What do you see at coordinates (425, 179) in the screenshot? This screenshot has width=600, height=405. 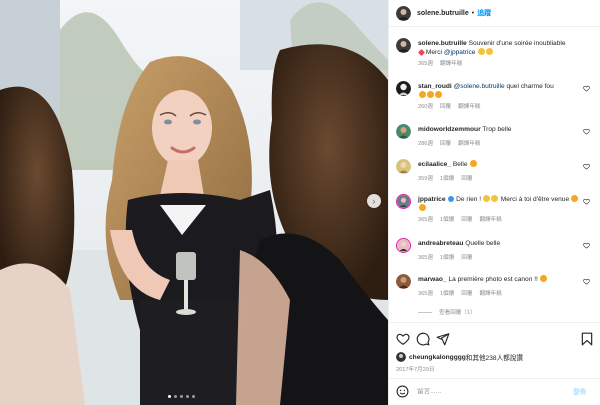 I see `comment-time: 359週` at bounding box center [425, 179].